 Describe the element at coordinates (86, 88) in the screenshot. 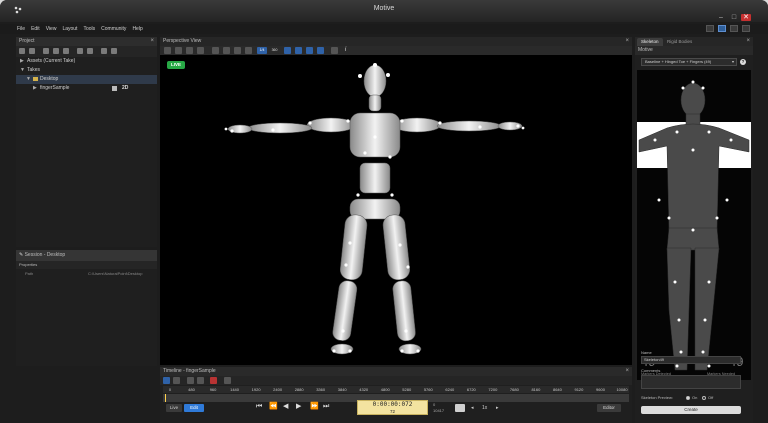

I see `tree-item-take: ▶ fingerSample 2D` at that location.